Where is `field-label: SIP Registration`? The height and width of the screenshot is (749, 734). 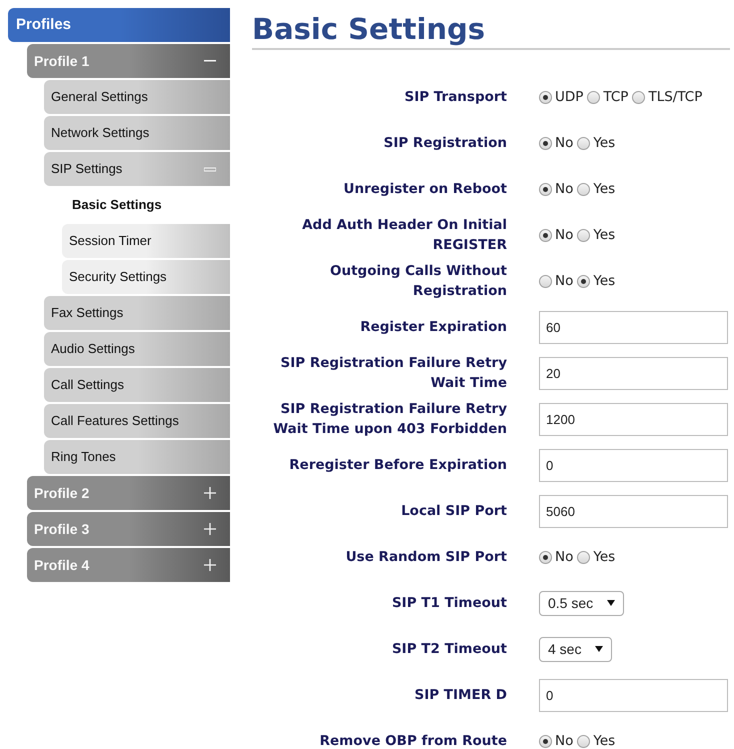 field-label: SIP Registration is located at coordinates (444, 143).